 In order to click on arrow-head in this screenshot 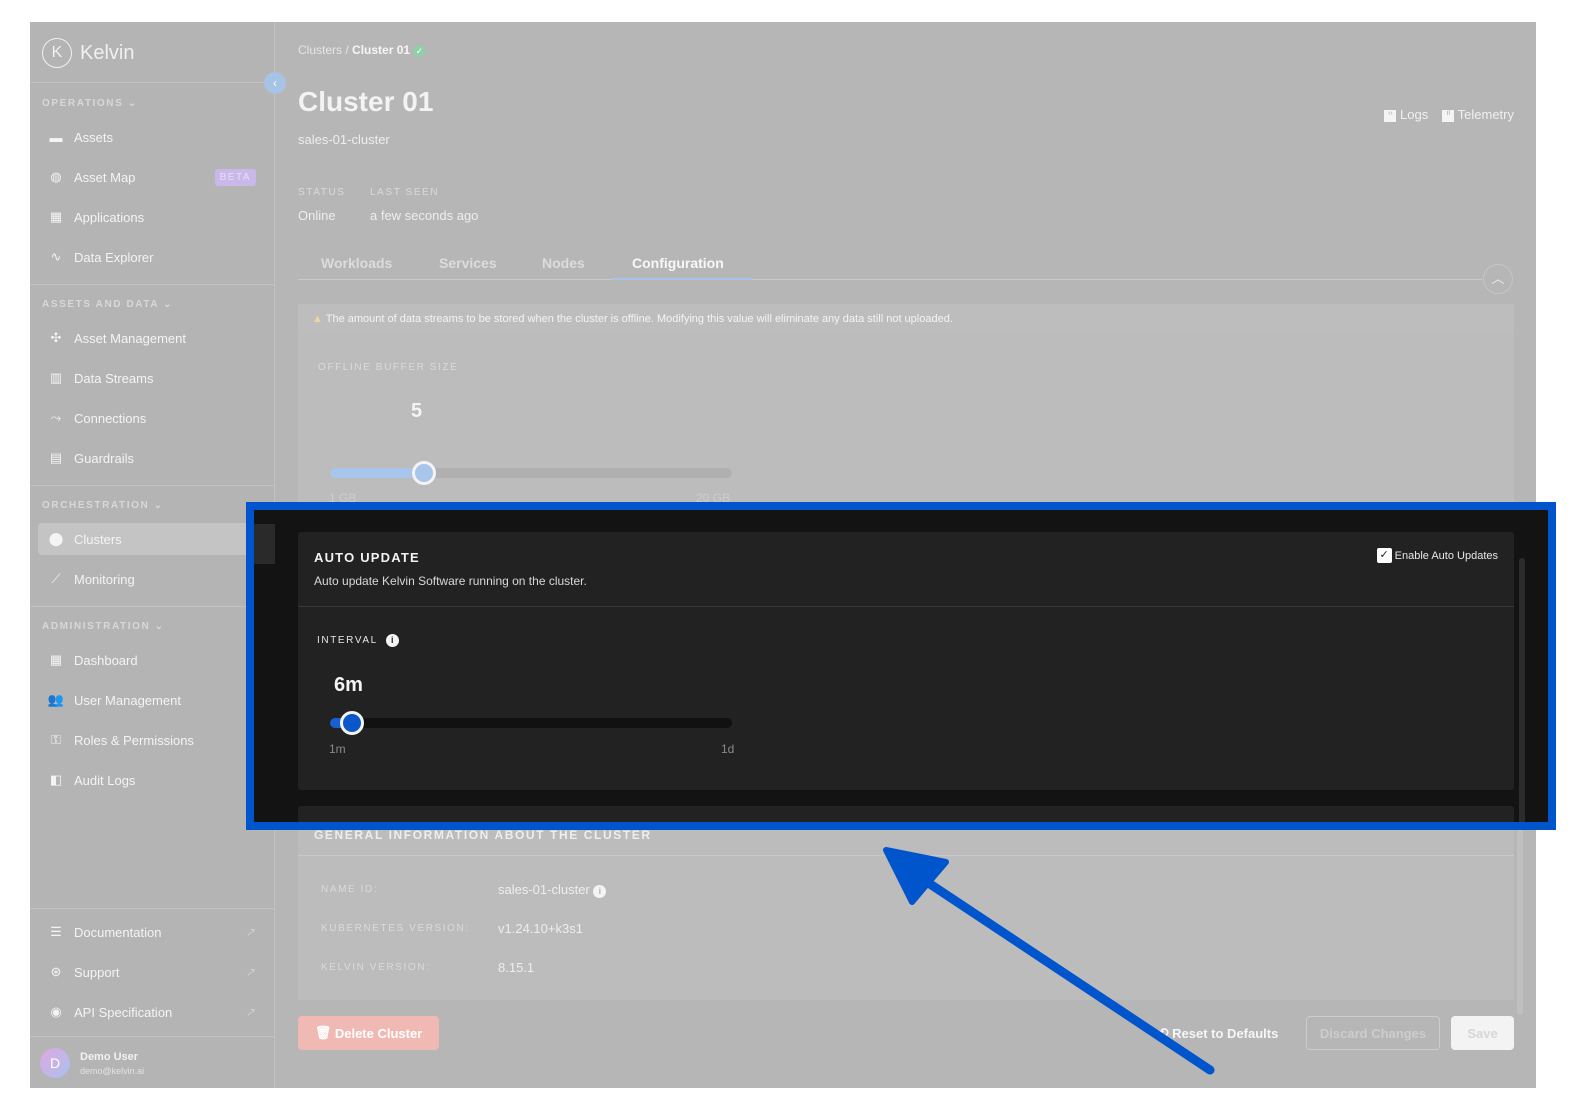, I will do `click(916, 876)`.